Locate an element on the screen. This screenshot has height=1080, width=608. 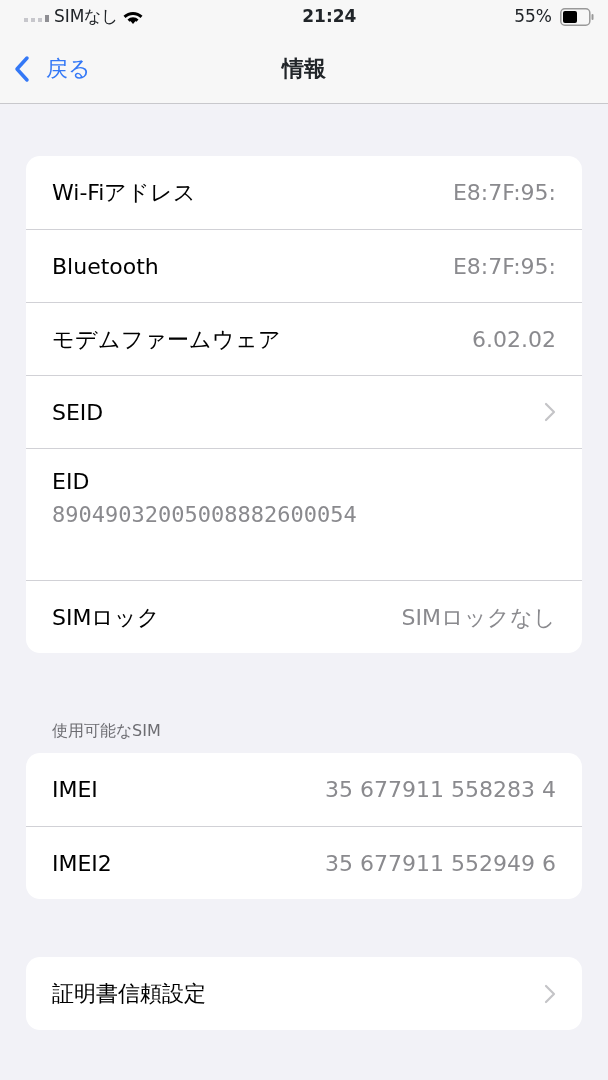
back-button: 戻る is located at coordinates (45, 68).